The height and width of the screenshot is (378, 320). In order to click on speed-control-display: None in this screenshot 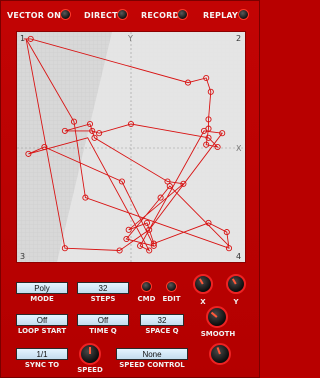, I will do `click(152, 354)`.